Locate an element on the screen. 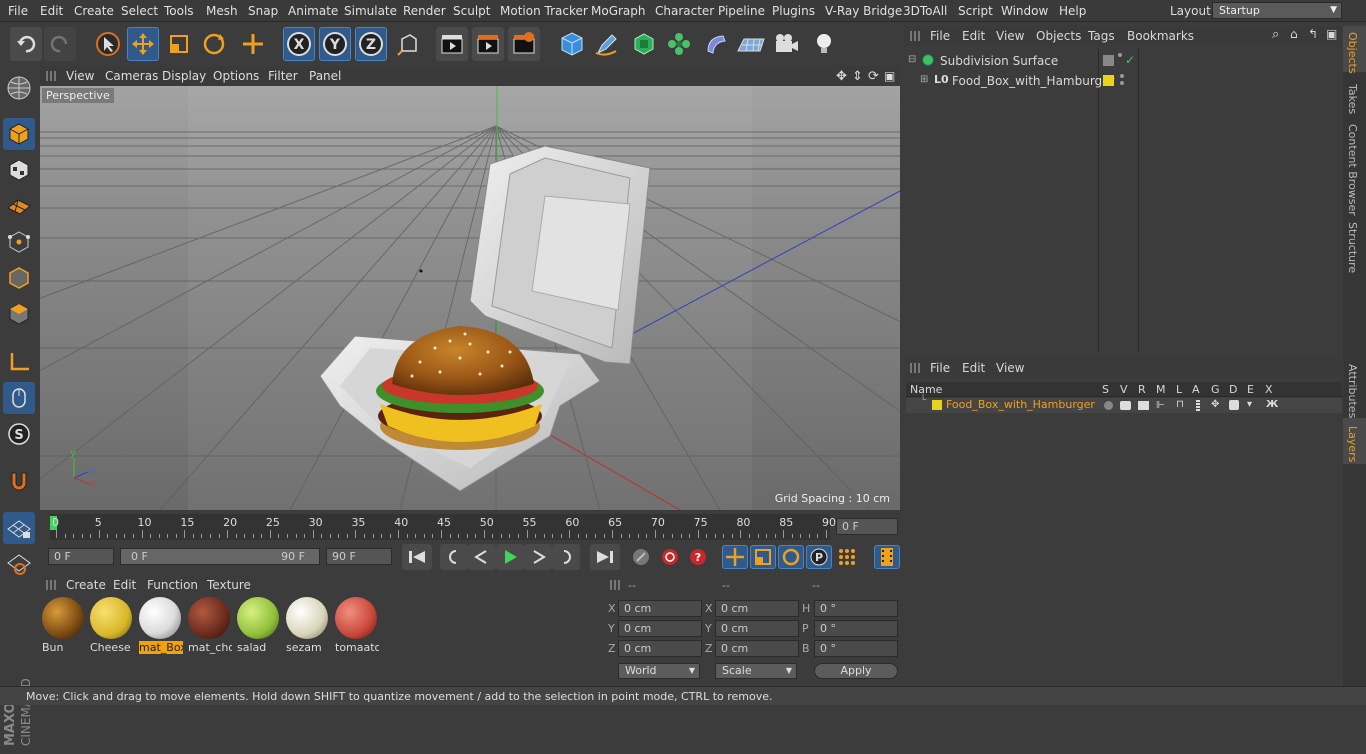 The image size is (1366, 754). x-axis-button: X is located at coordinates (299, 44).